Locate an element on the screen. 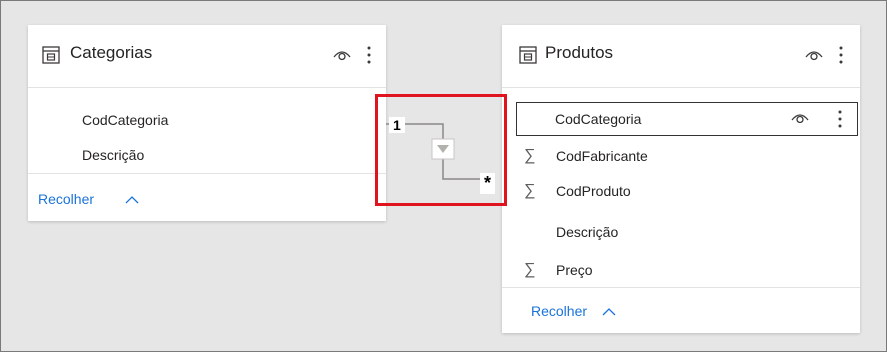 Image resolution: width=887 pixels, height=352 pixels. table-title: Produtos is located at coordinates (579, 52).